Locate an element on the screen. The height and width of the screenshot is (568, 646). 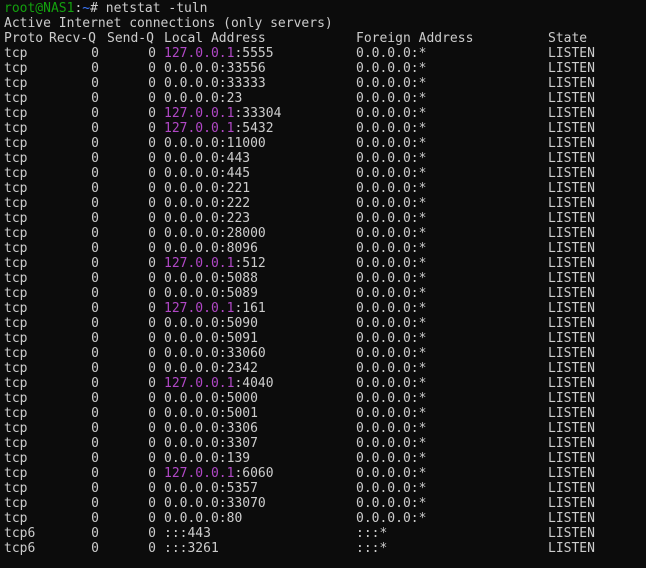
row-local-address: 127.0.0.1:512 is located at coordinates (215, 263).